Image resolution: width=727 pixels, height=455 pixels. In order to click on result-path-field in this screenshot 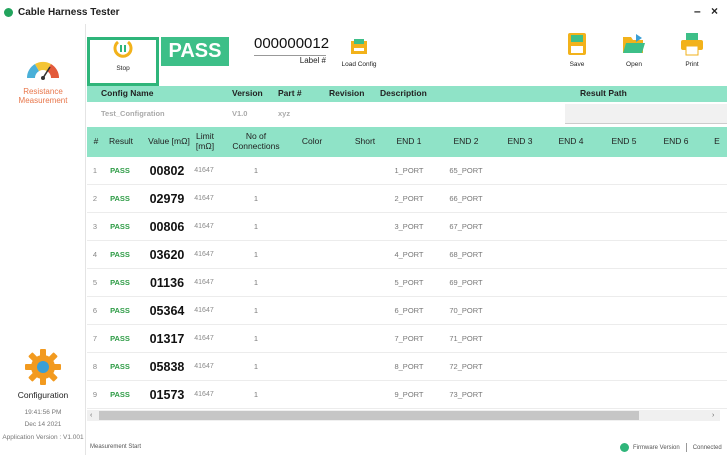, I will do `click(646, 114)`.